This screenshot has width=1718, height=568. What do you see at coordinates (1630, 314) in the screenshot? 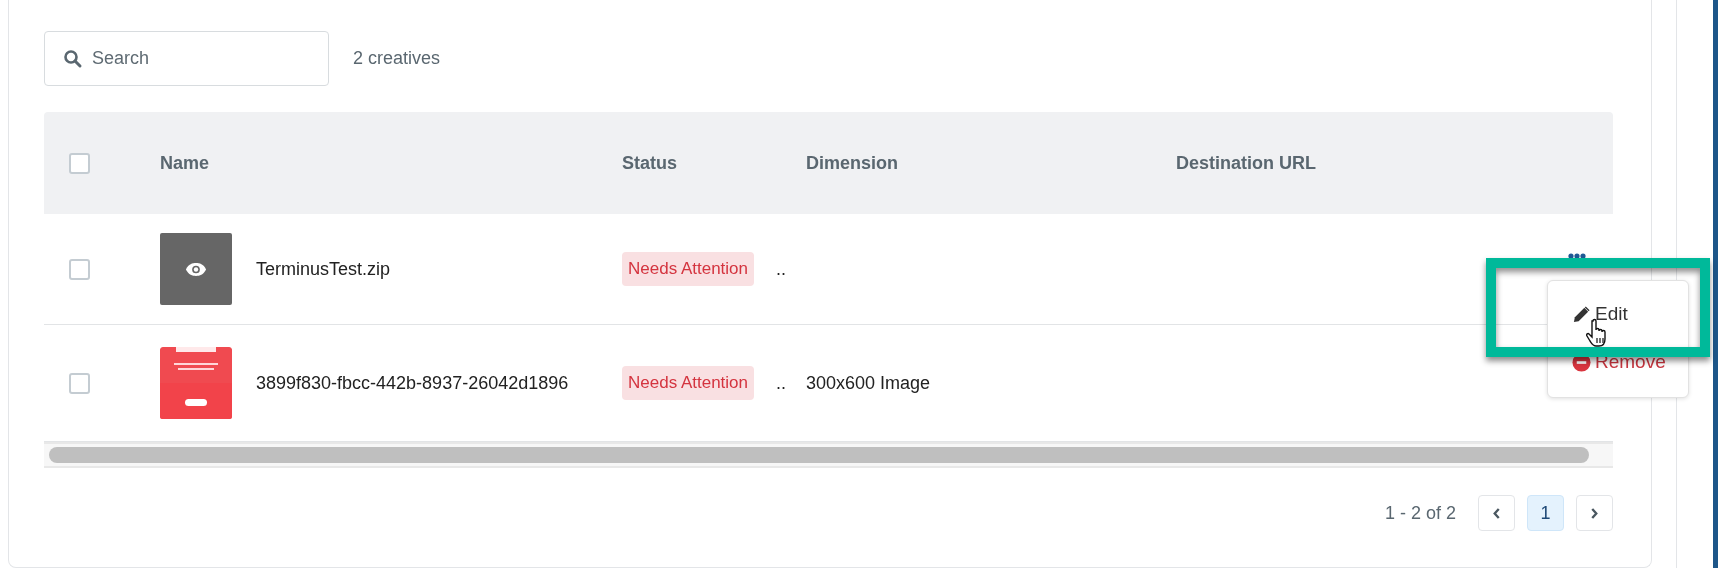
I see `menu-item: Edit` at bounding box center [1630, 314].